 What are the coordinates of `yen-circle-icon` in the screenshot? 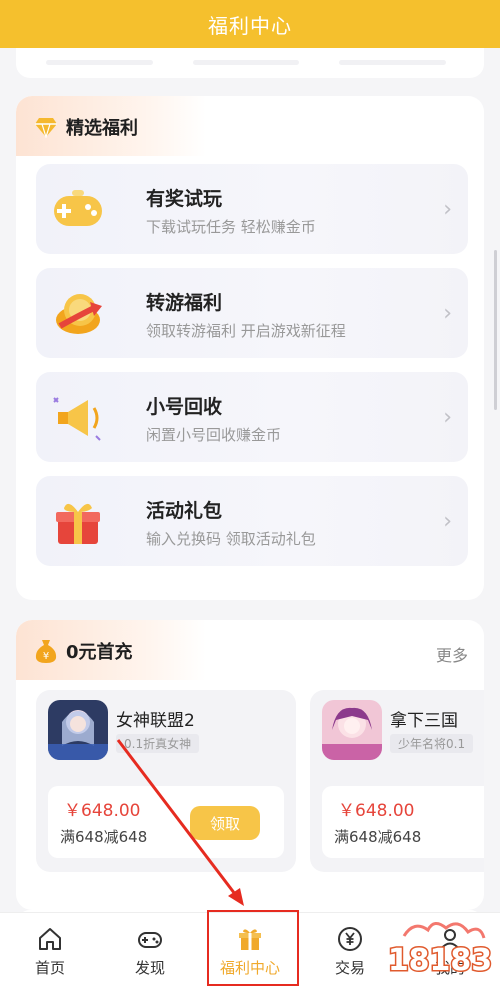 It's located at (350, 939).